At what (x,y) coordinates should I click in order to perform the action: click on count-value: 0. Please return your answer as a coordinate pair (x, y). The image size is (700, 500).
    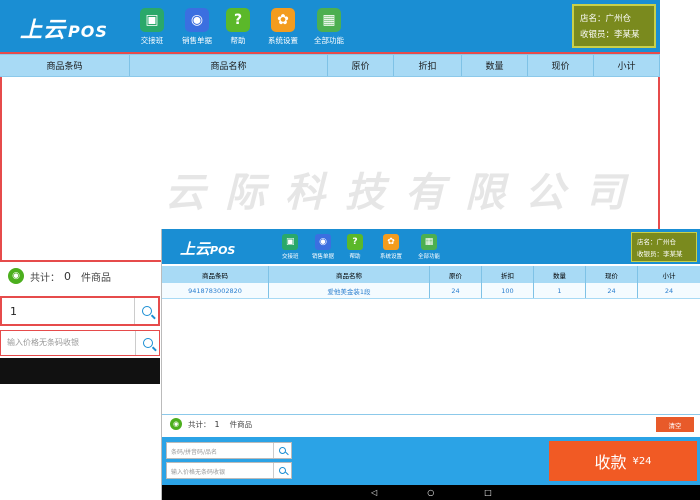
    Looking at the image, I should click on (67, 276).